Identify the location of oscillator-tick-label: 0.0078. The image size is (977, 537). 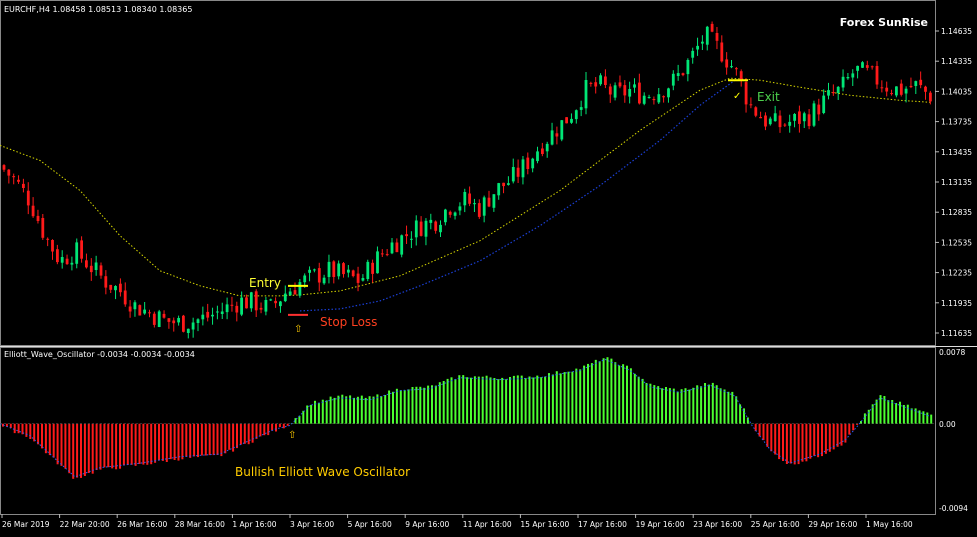
(952, 352).